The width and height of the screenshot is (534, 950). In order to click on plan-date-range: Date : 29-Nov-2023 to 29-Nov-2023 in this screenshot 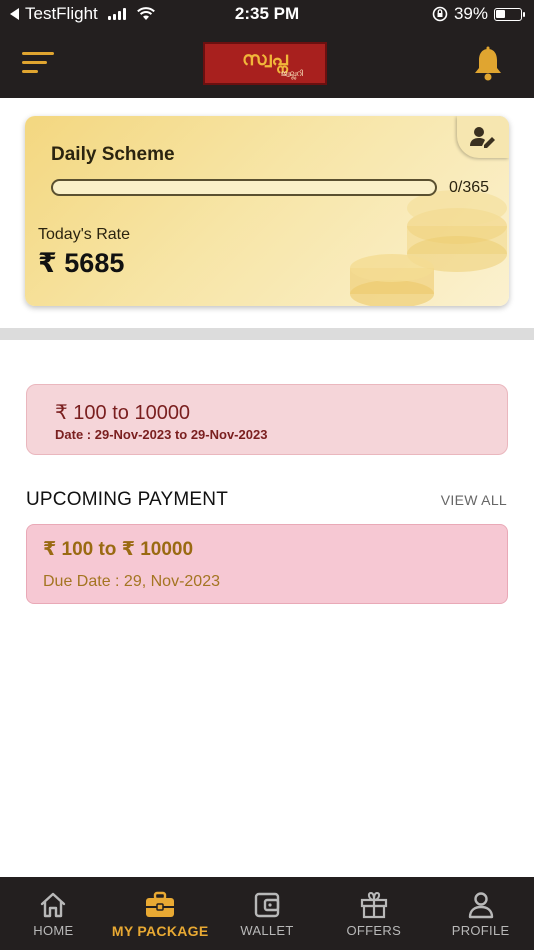, I will do `click(161, 434)`.